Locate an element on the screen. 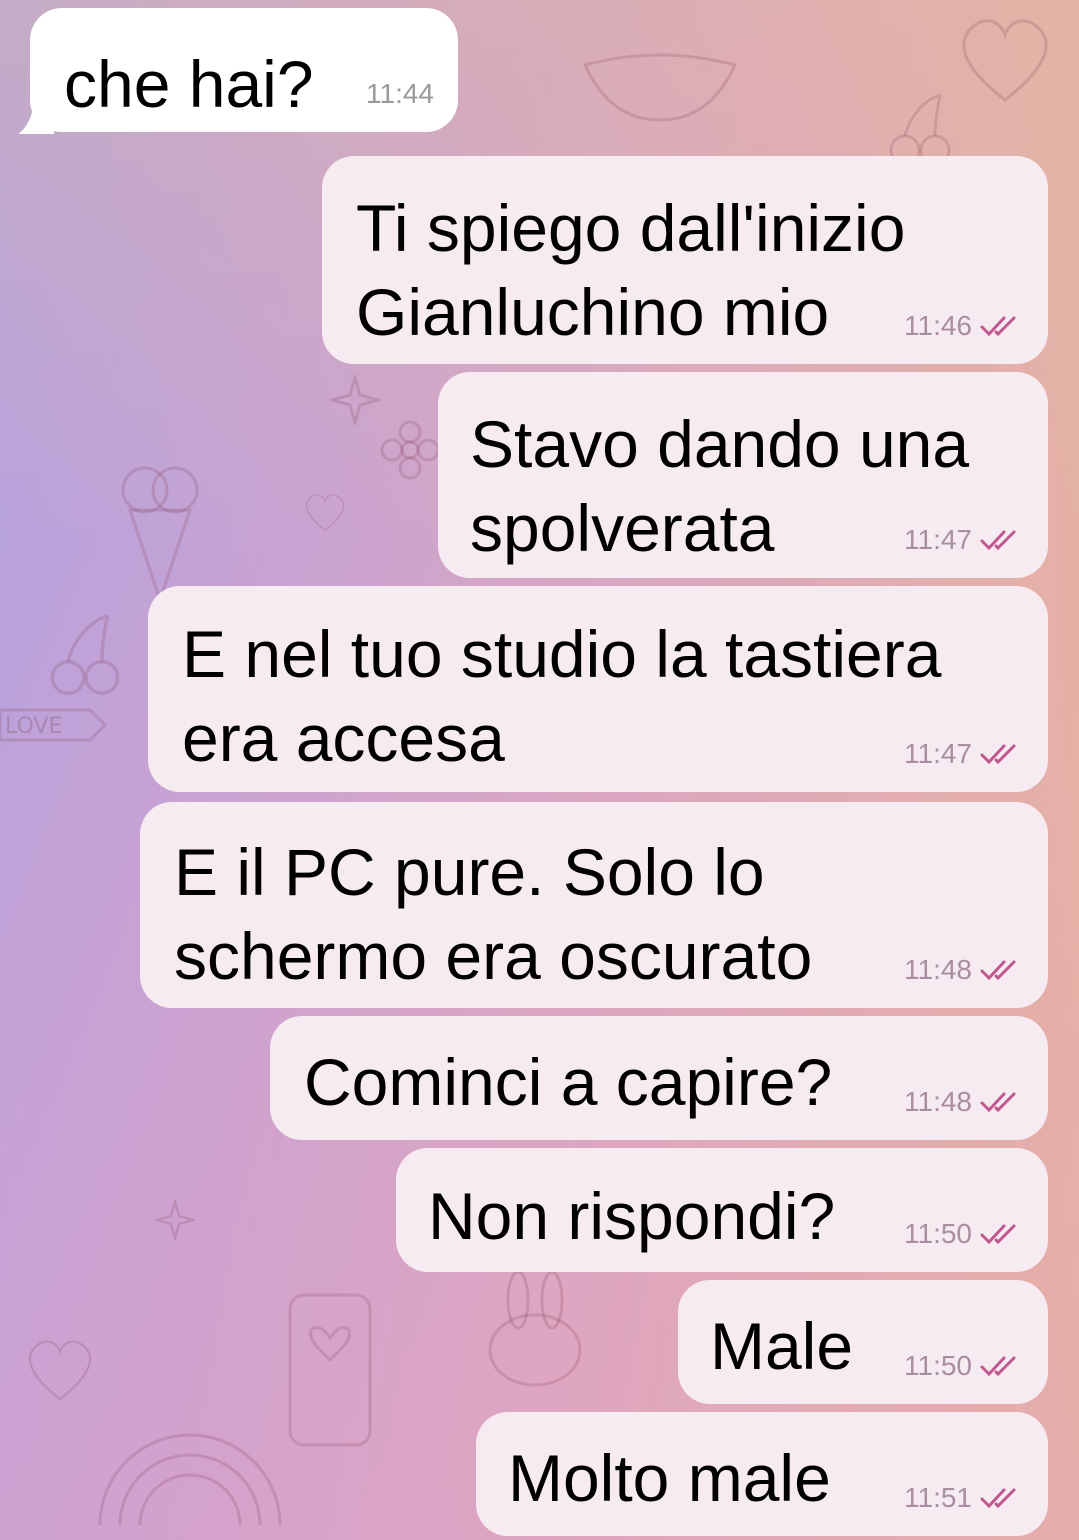  incoming-message: che hai? 11:44 is located at coordinates (244, 70).